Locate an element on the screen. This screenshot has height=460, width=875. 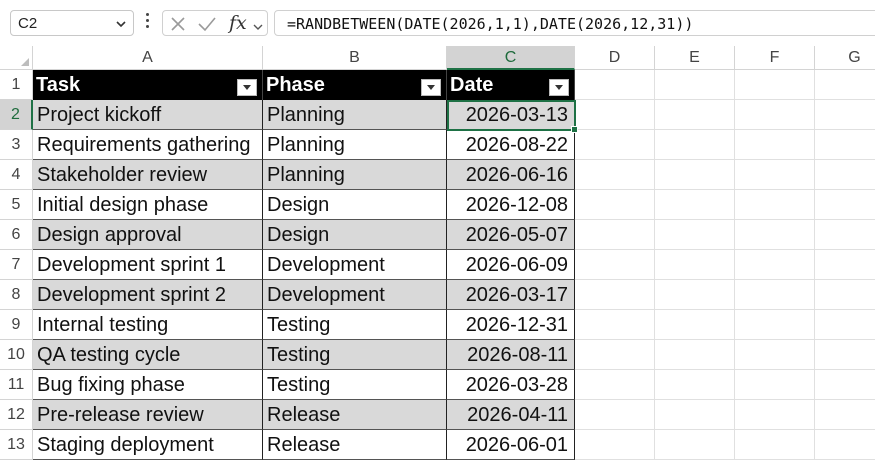
row-header-9: 9 is located at coordinates (16, 325).